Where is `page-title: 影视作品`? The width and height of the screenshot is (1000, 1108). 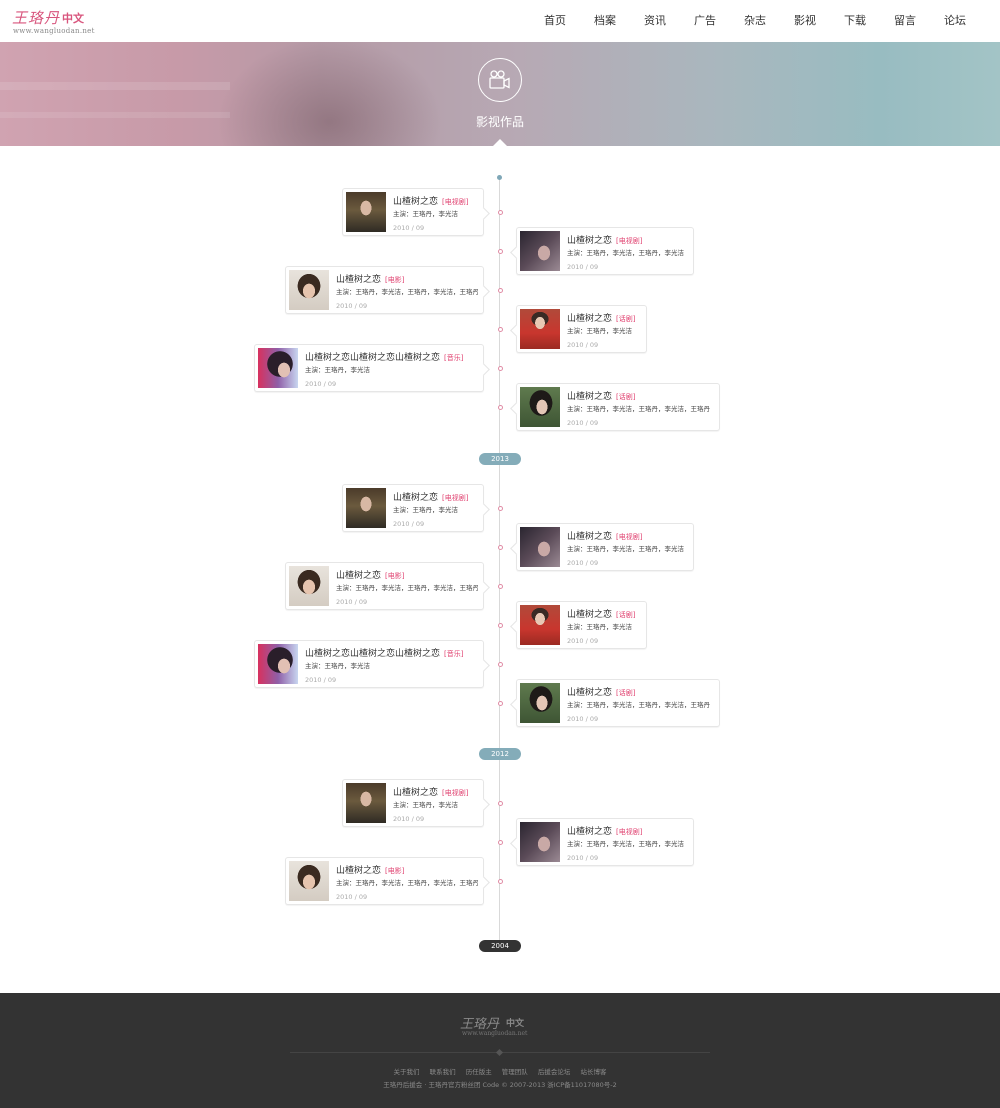 page-title: 影视作品 is located at coordinates (499, 122).